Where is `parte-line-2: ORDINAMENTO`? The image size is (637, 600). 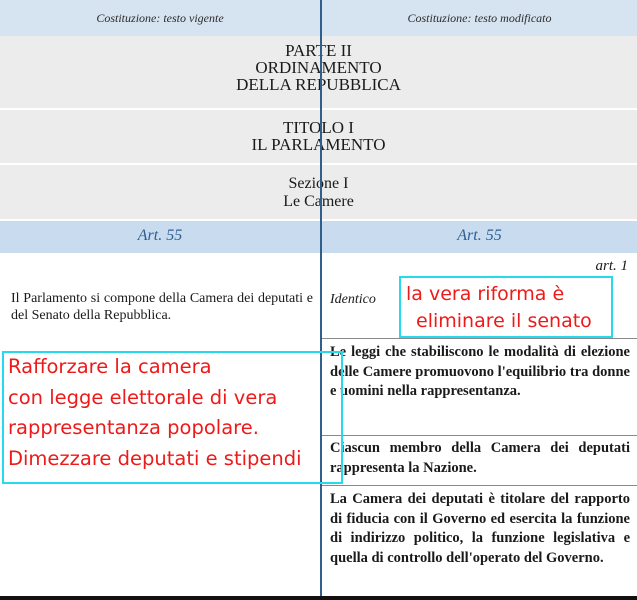 parte-line-2: ORDINAMENTO is located at coordinates (318, 67).